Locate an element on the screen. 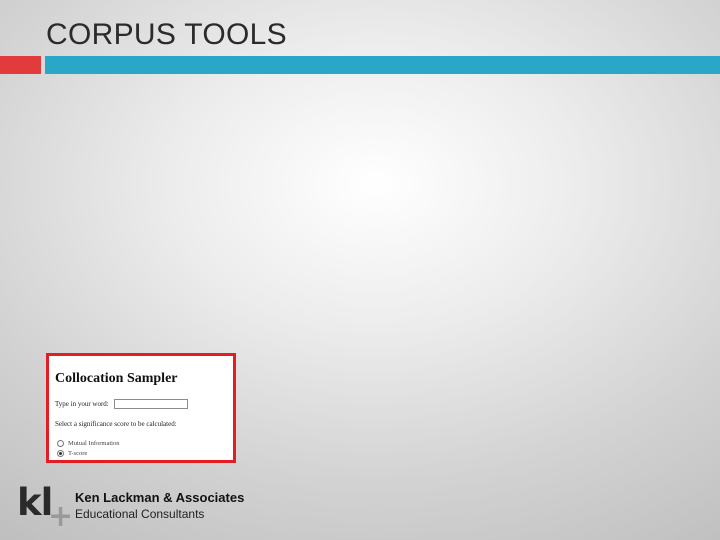 The width and height of the screenshot is (720, 540). accent-bar-blue is located at coordinates (382, 65).